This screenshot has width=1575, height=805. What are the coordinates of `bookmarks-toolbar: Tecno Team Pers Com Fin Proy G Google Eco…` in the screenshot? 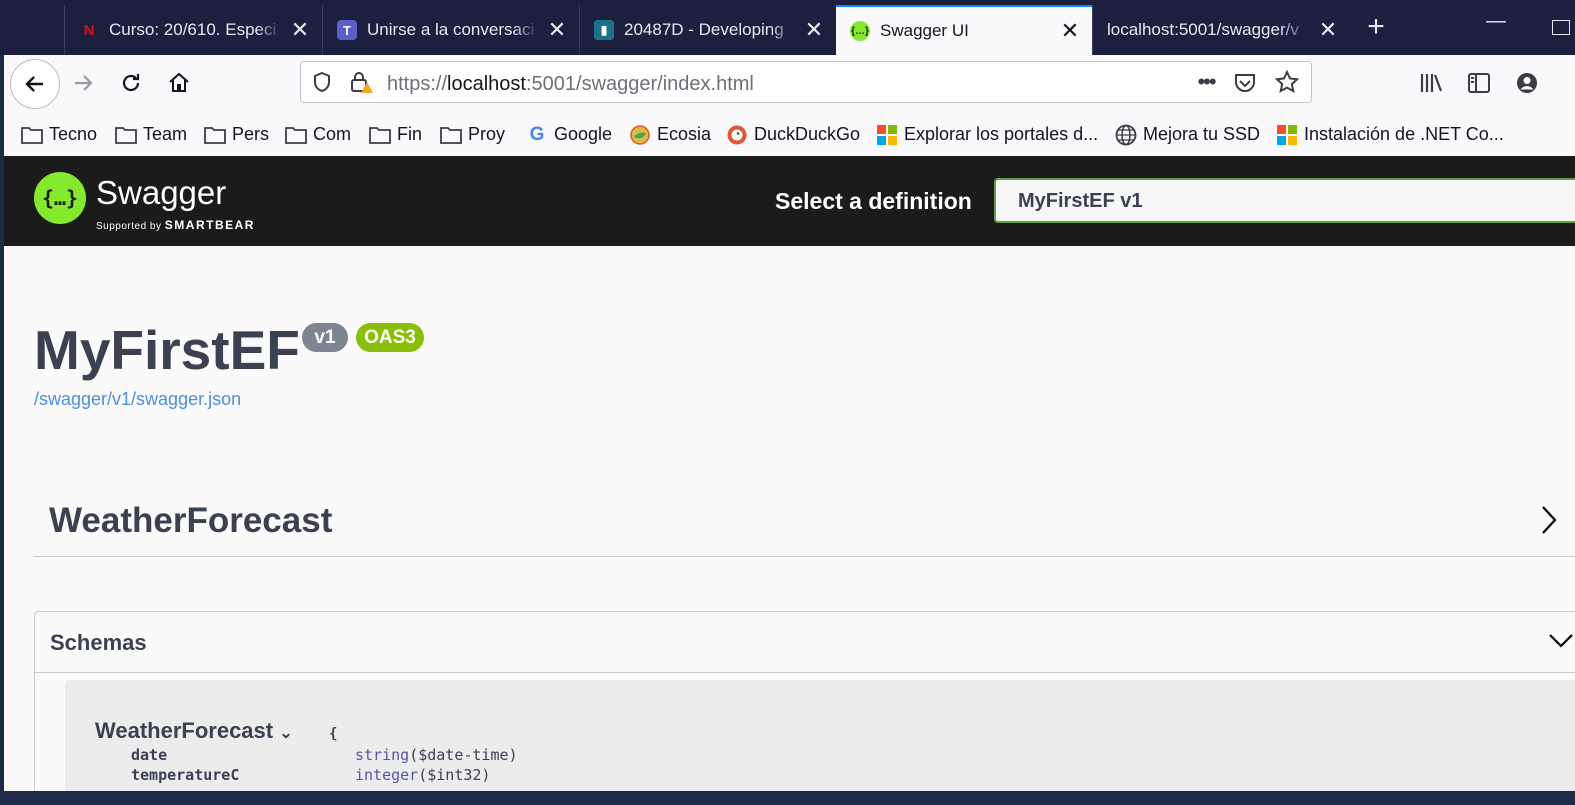 It's located at (789, 134).